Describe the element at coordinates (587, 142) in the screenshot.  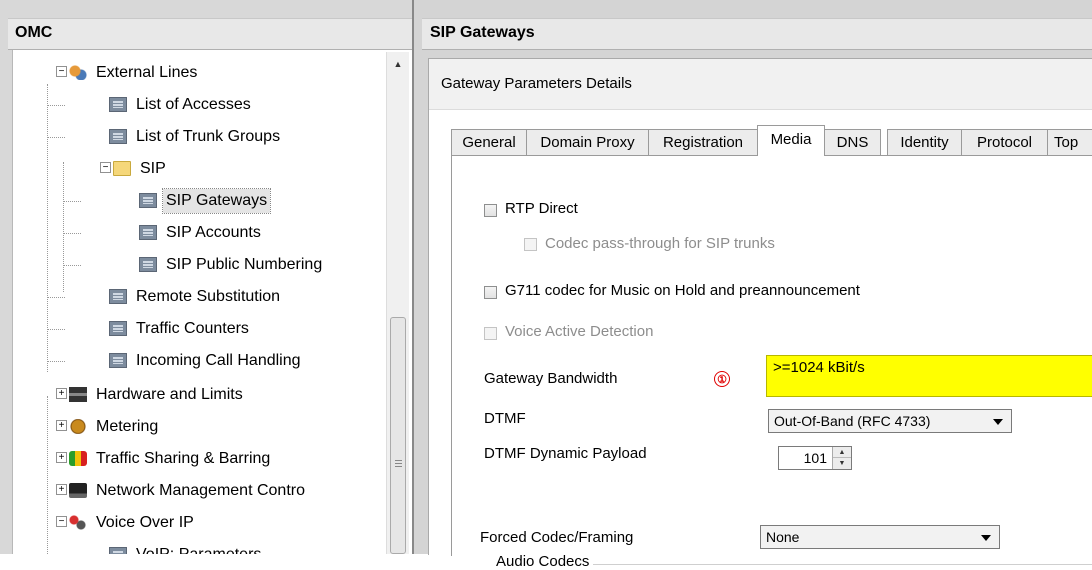
I see `tab-domain-proxy: Domain Proxy` at that location.